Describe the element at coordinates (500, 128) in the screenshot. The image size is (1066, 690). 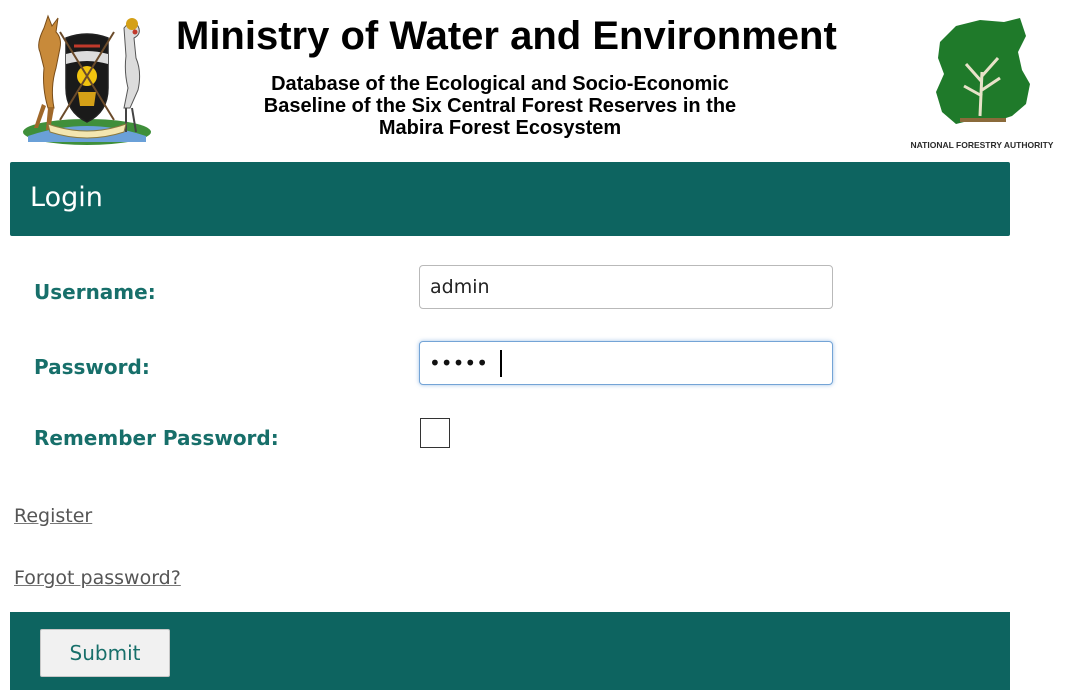
I see `subtitle-line-3: Mabira Forest Ecosystem` at that location.